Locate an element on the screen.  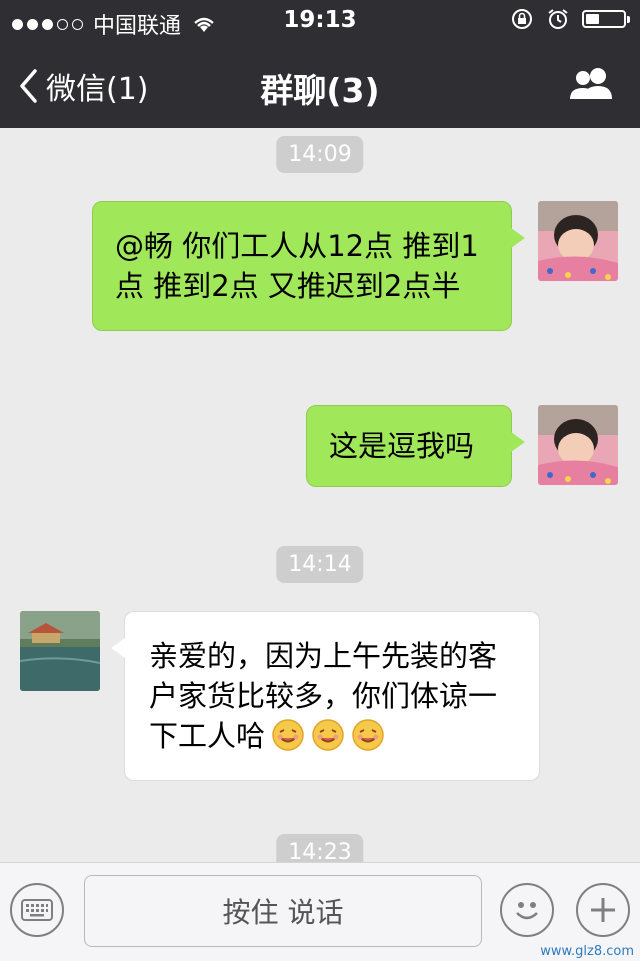
emoji-button is located at coordinates (527, 910).